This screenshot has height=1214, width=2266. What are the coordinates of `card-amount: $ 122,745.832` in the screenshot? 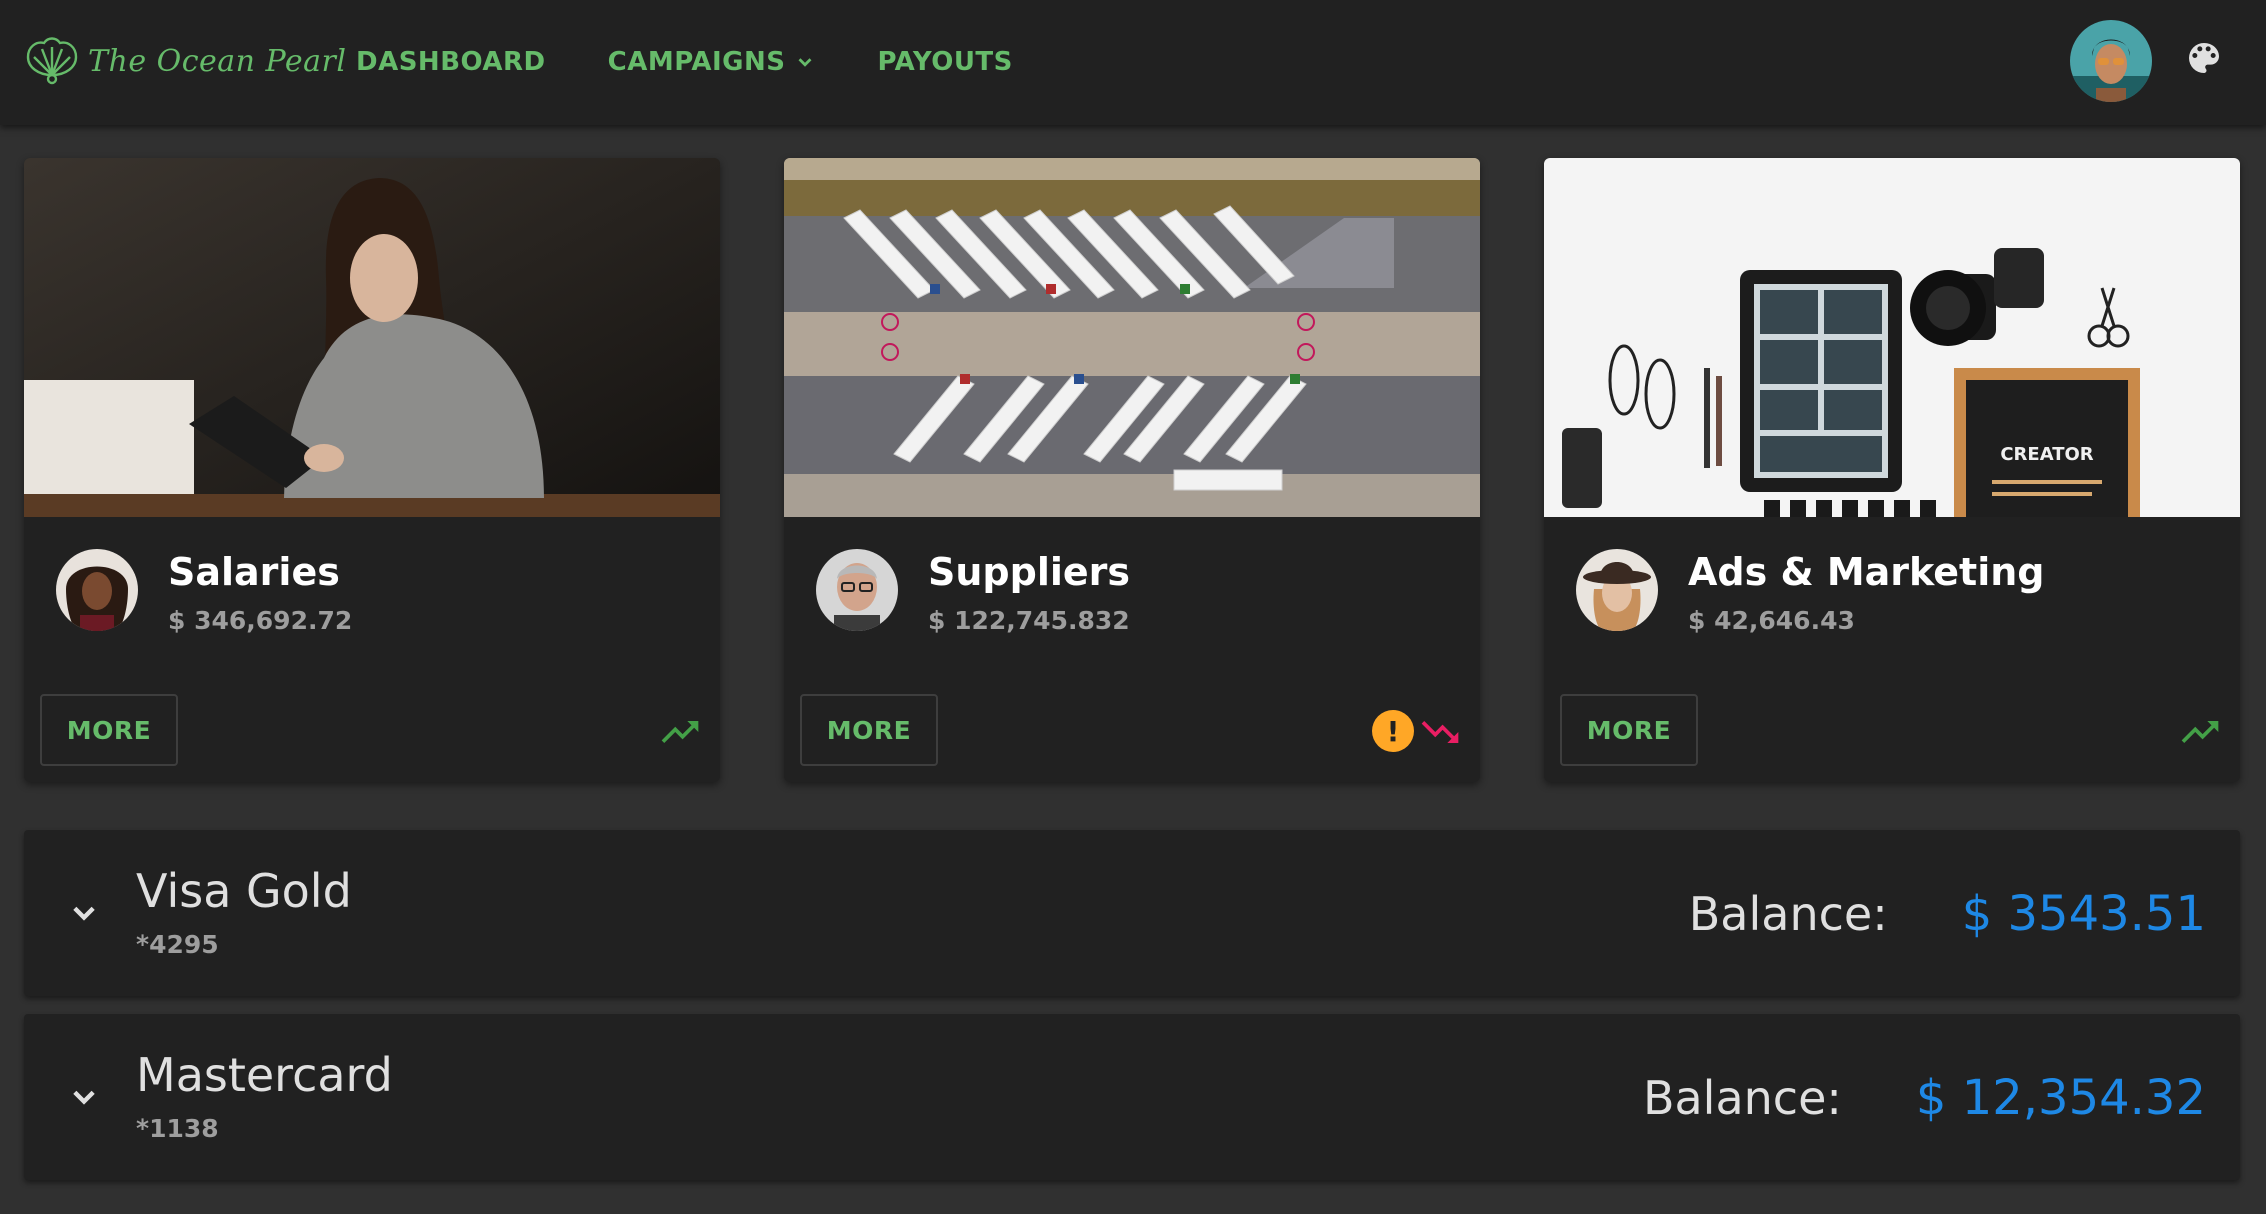 It's located at (1029, 620).